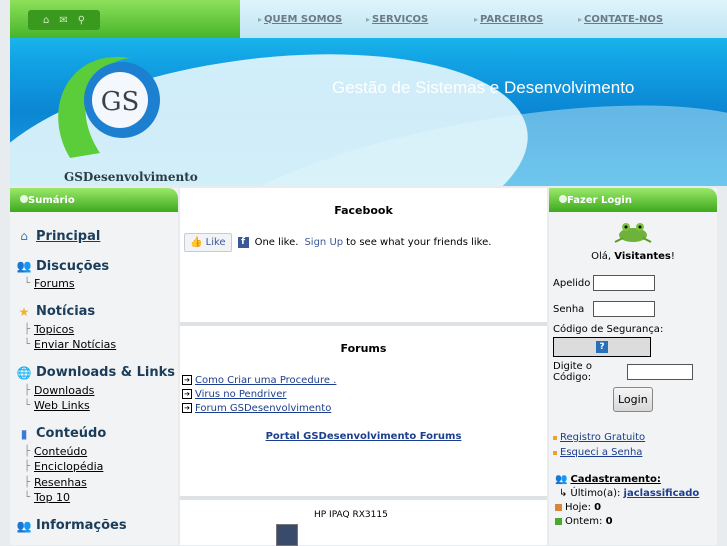 The width and height of the screenshot is (727, 546). What do you see at coordinates (602, 437) in the screenshot?
I see `registro-link: Registro Gratuito` at bounding box center [602, 437].